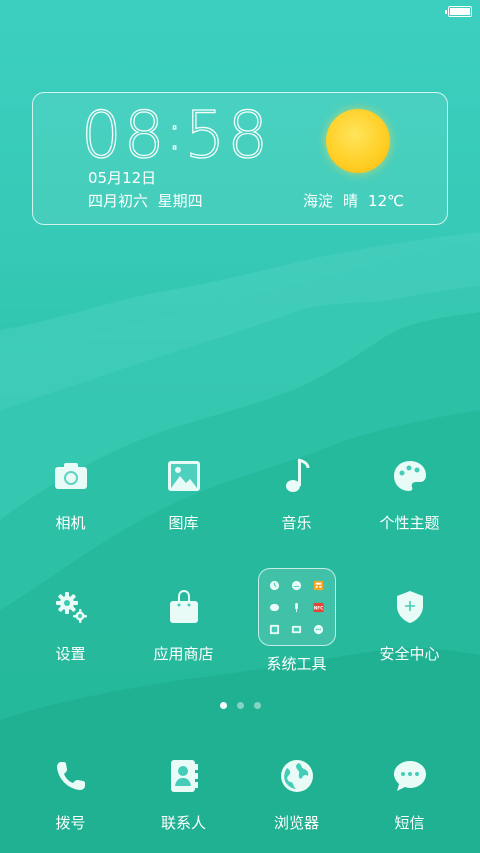  What do you see at coordinates (122, 178) in the screenshot?
I see `date-text: 05月12日` at bounding box center [122, 178].